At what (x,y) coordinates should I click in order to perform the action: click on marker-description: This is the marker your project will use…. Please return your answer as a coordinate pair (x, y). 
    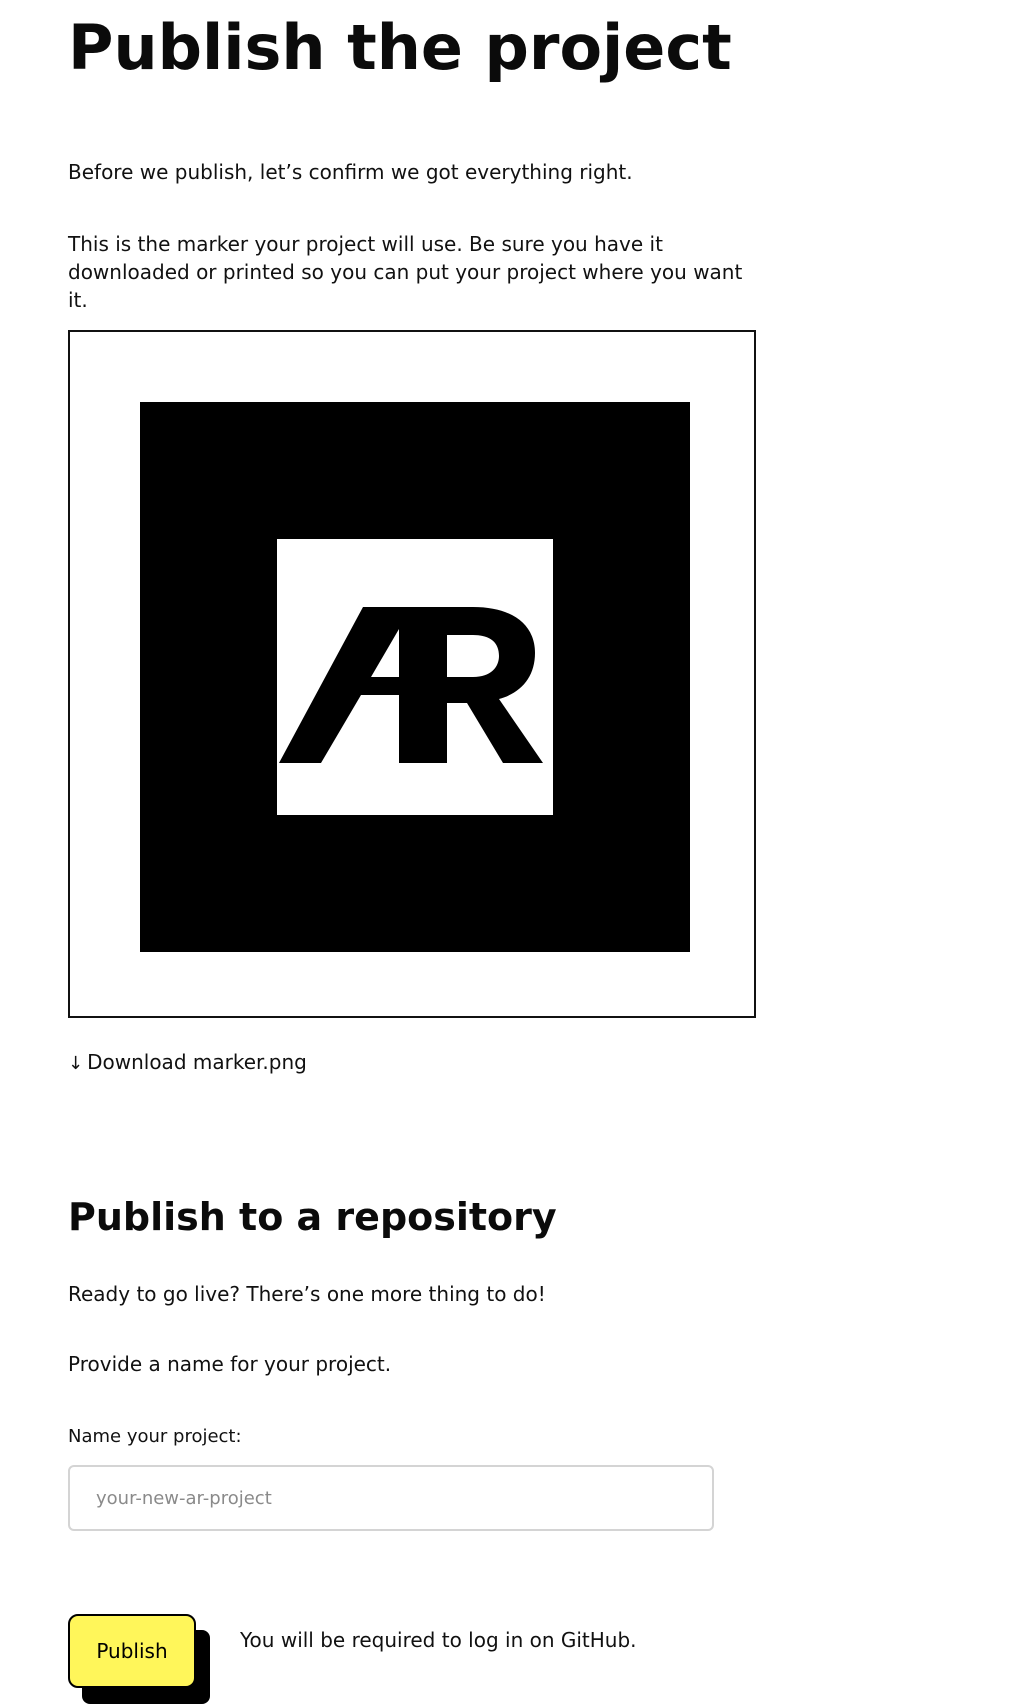
    Looking at the image, I should click on (405, 272).